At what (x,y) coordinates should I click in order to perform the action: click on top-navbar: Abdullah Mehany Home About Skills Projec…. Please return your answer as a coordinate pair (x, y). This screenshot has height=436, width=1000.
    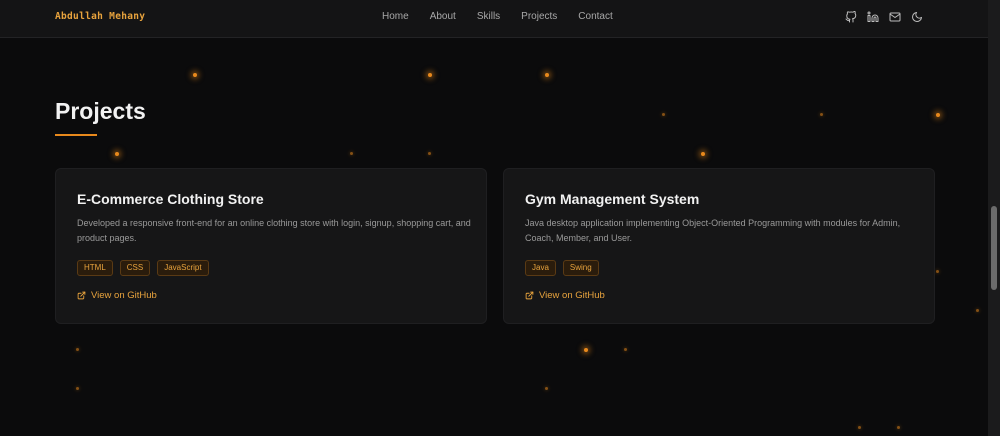
    Looking at the image, I should click on (494, 19).